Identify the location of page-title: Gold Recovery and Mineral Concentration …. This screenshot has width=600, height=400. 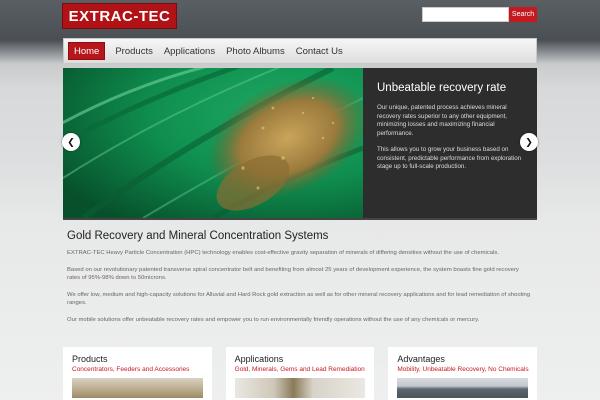
(198, 236).